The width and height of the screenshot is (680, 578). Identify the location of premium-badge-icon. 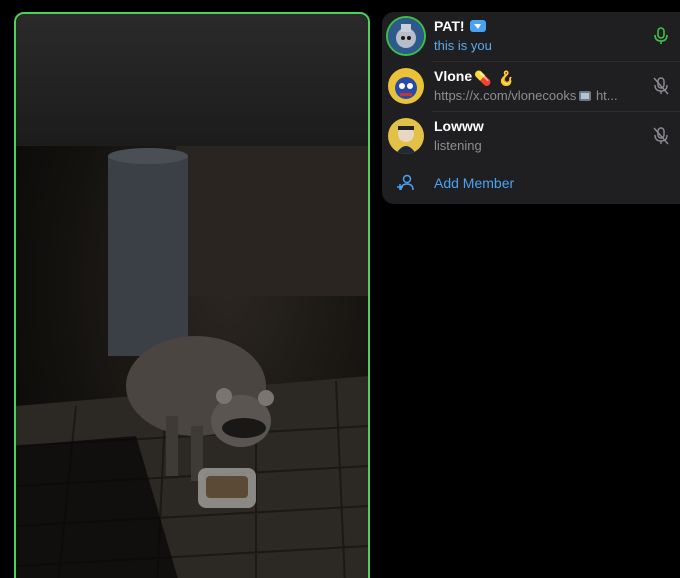
(478, 27).